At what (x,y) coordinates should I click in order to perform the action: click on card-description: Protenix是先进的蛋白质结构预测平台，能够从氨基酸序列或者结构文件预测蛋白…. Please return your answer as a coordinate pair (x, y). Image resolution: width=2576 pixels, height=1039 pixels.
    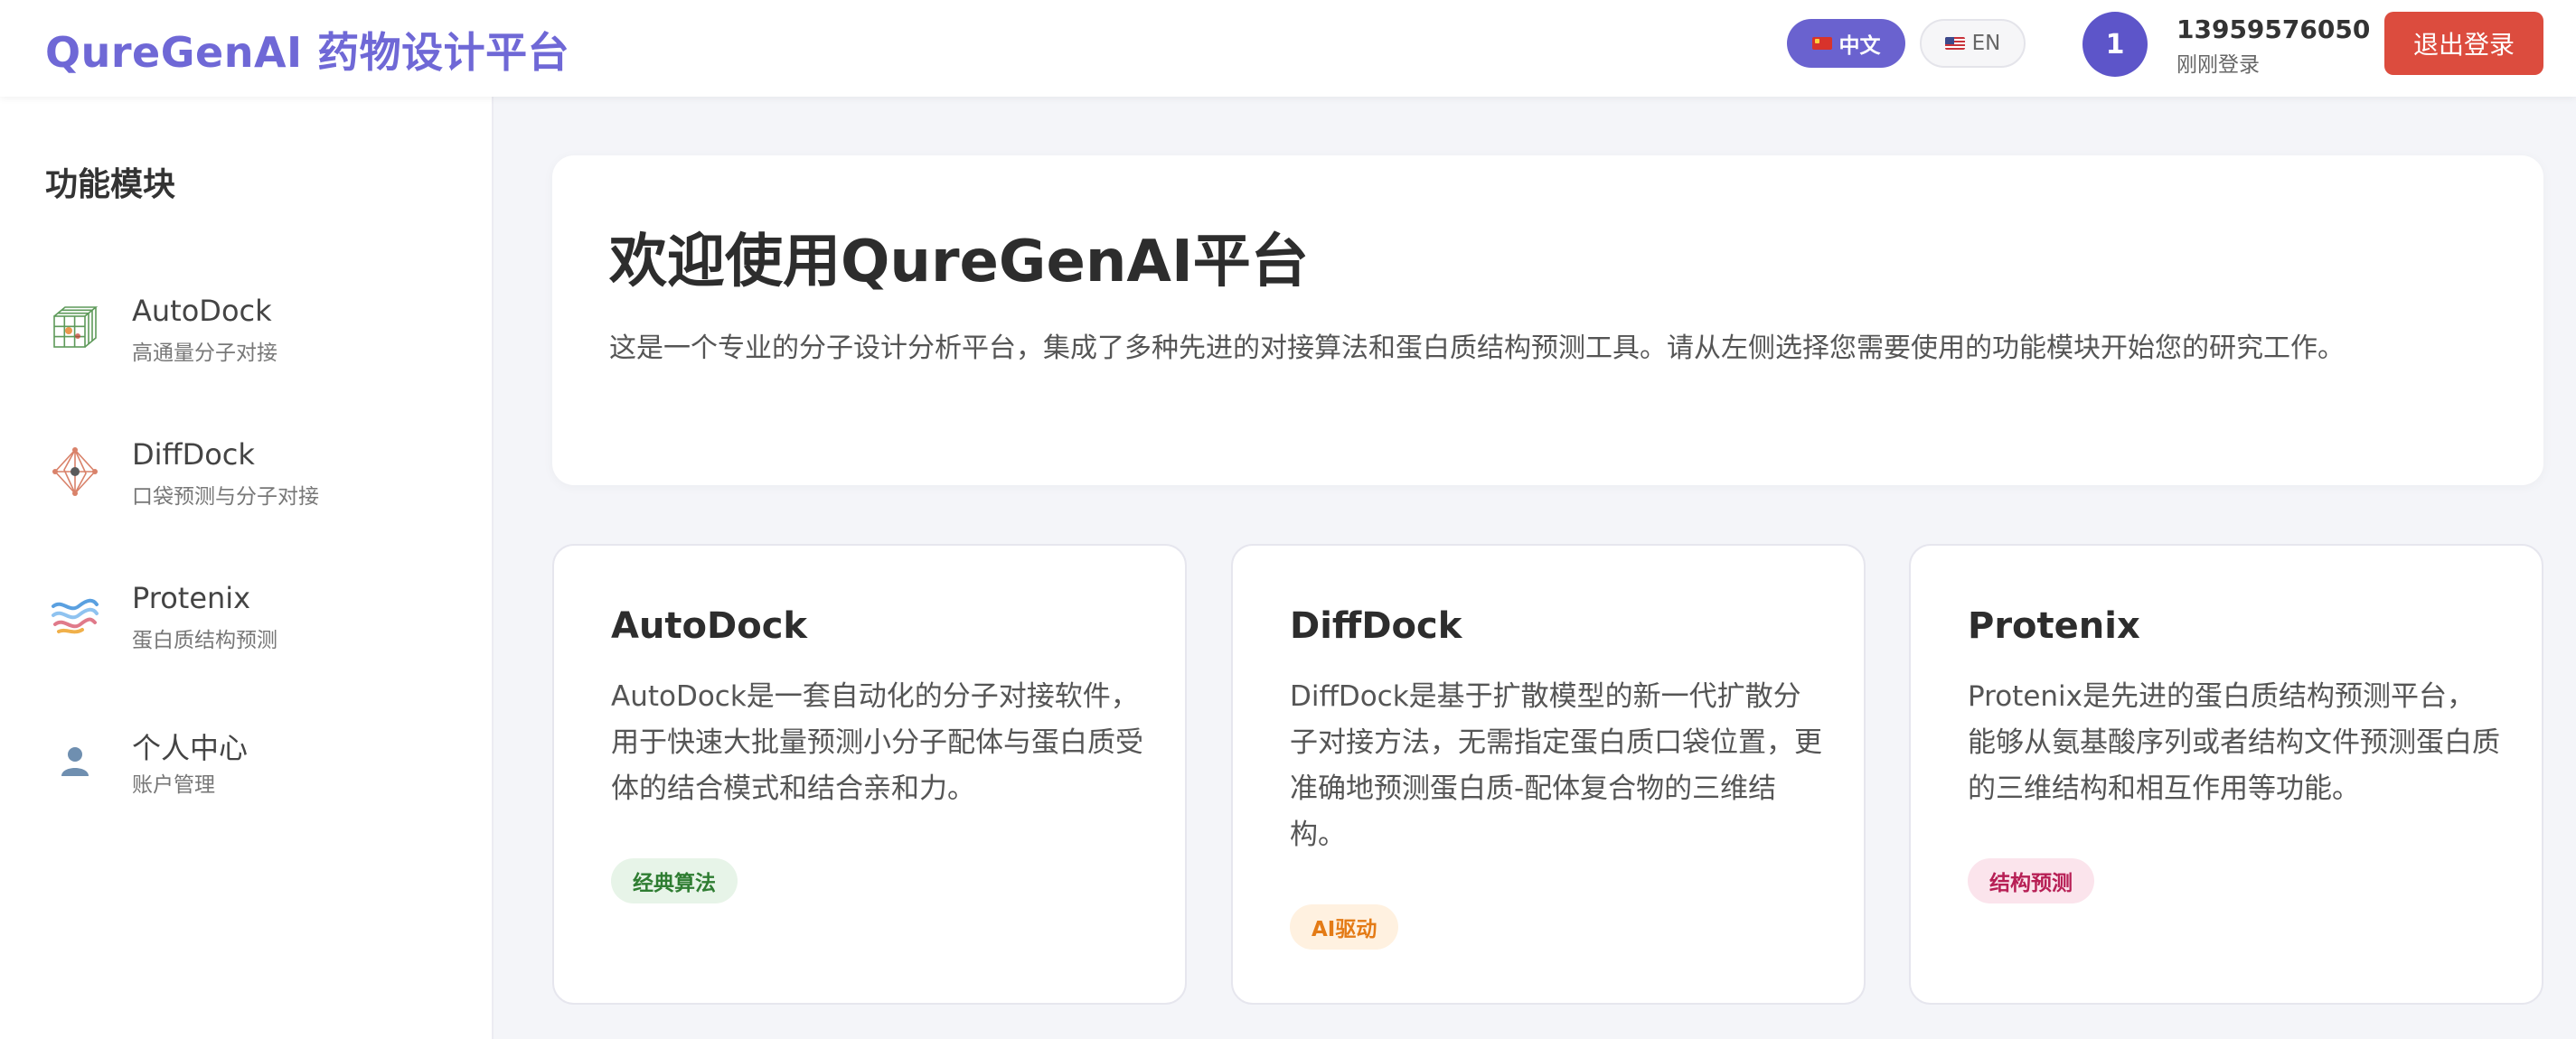
    Looking at the image, I should click on (2234, 742).